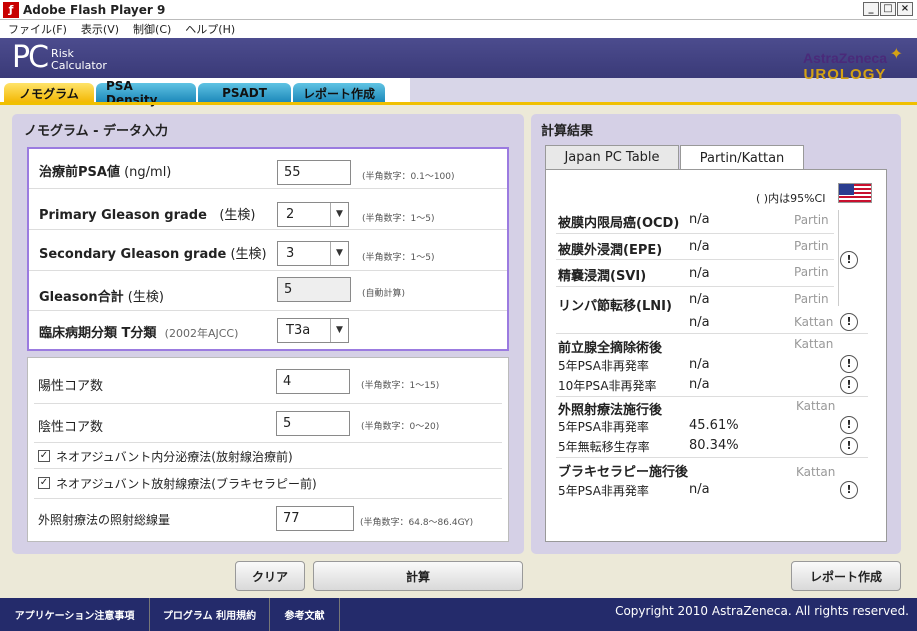  I want to click on total-dose-input: 77, so click(315, 518).